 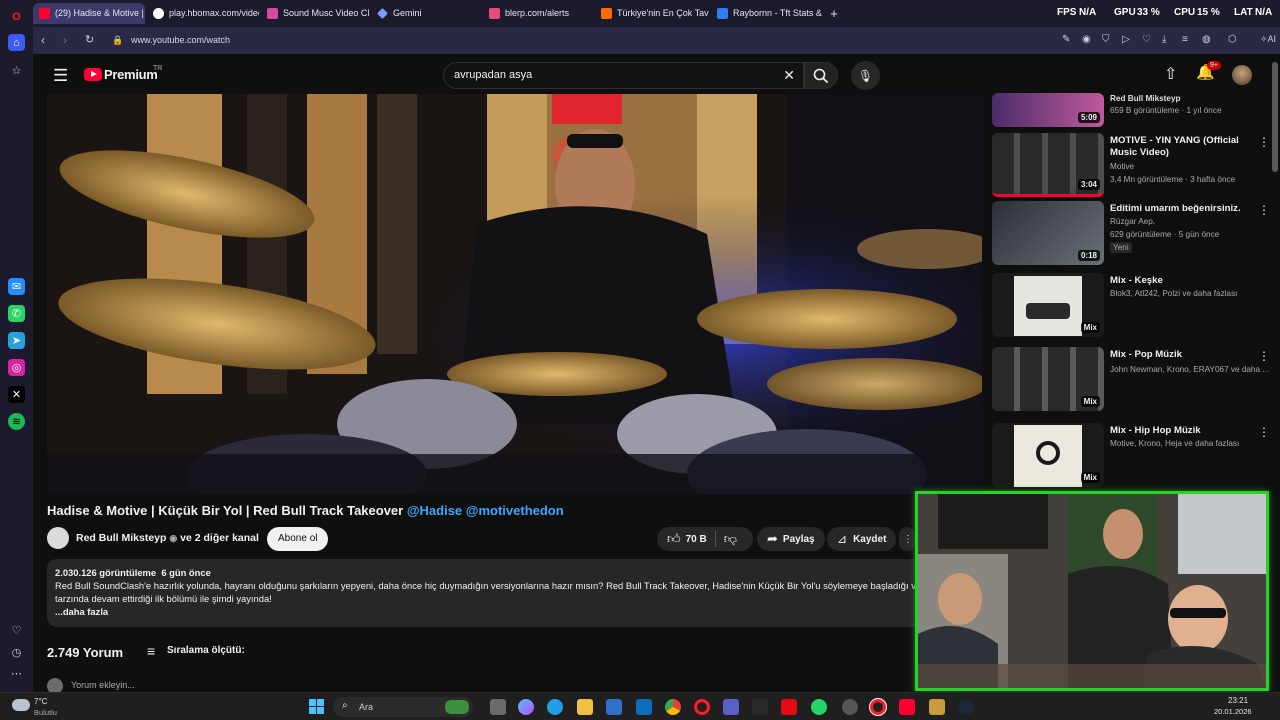 What do you see at coordinates (40, 701) in the screenshot?
I see `weather-temp: 7°C` at bounding box center [40, 701].